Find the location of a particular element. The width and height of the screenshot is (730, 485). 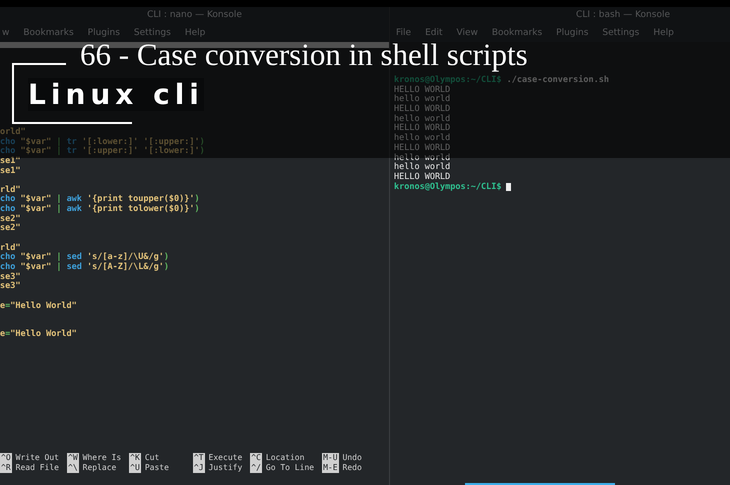

shortcut-label: Paste is located at coordinates (156, 468).